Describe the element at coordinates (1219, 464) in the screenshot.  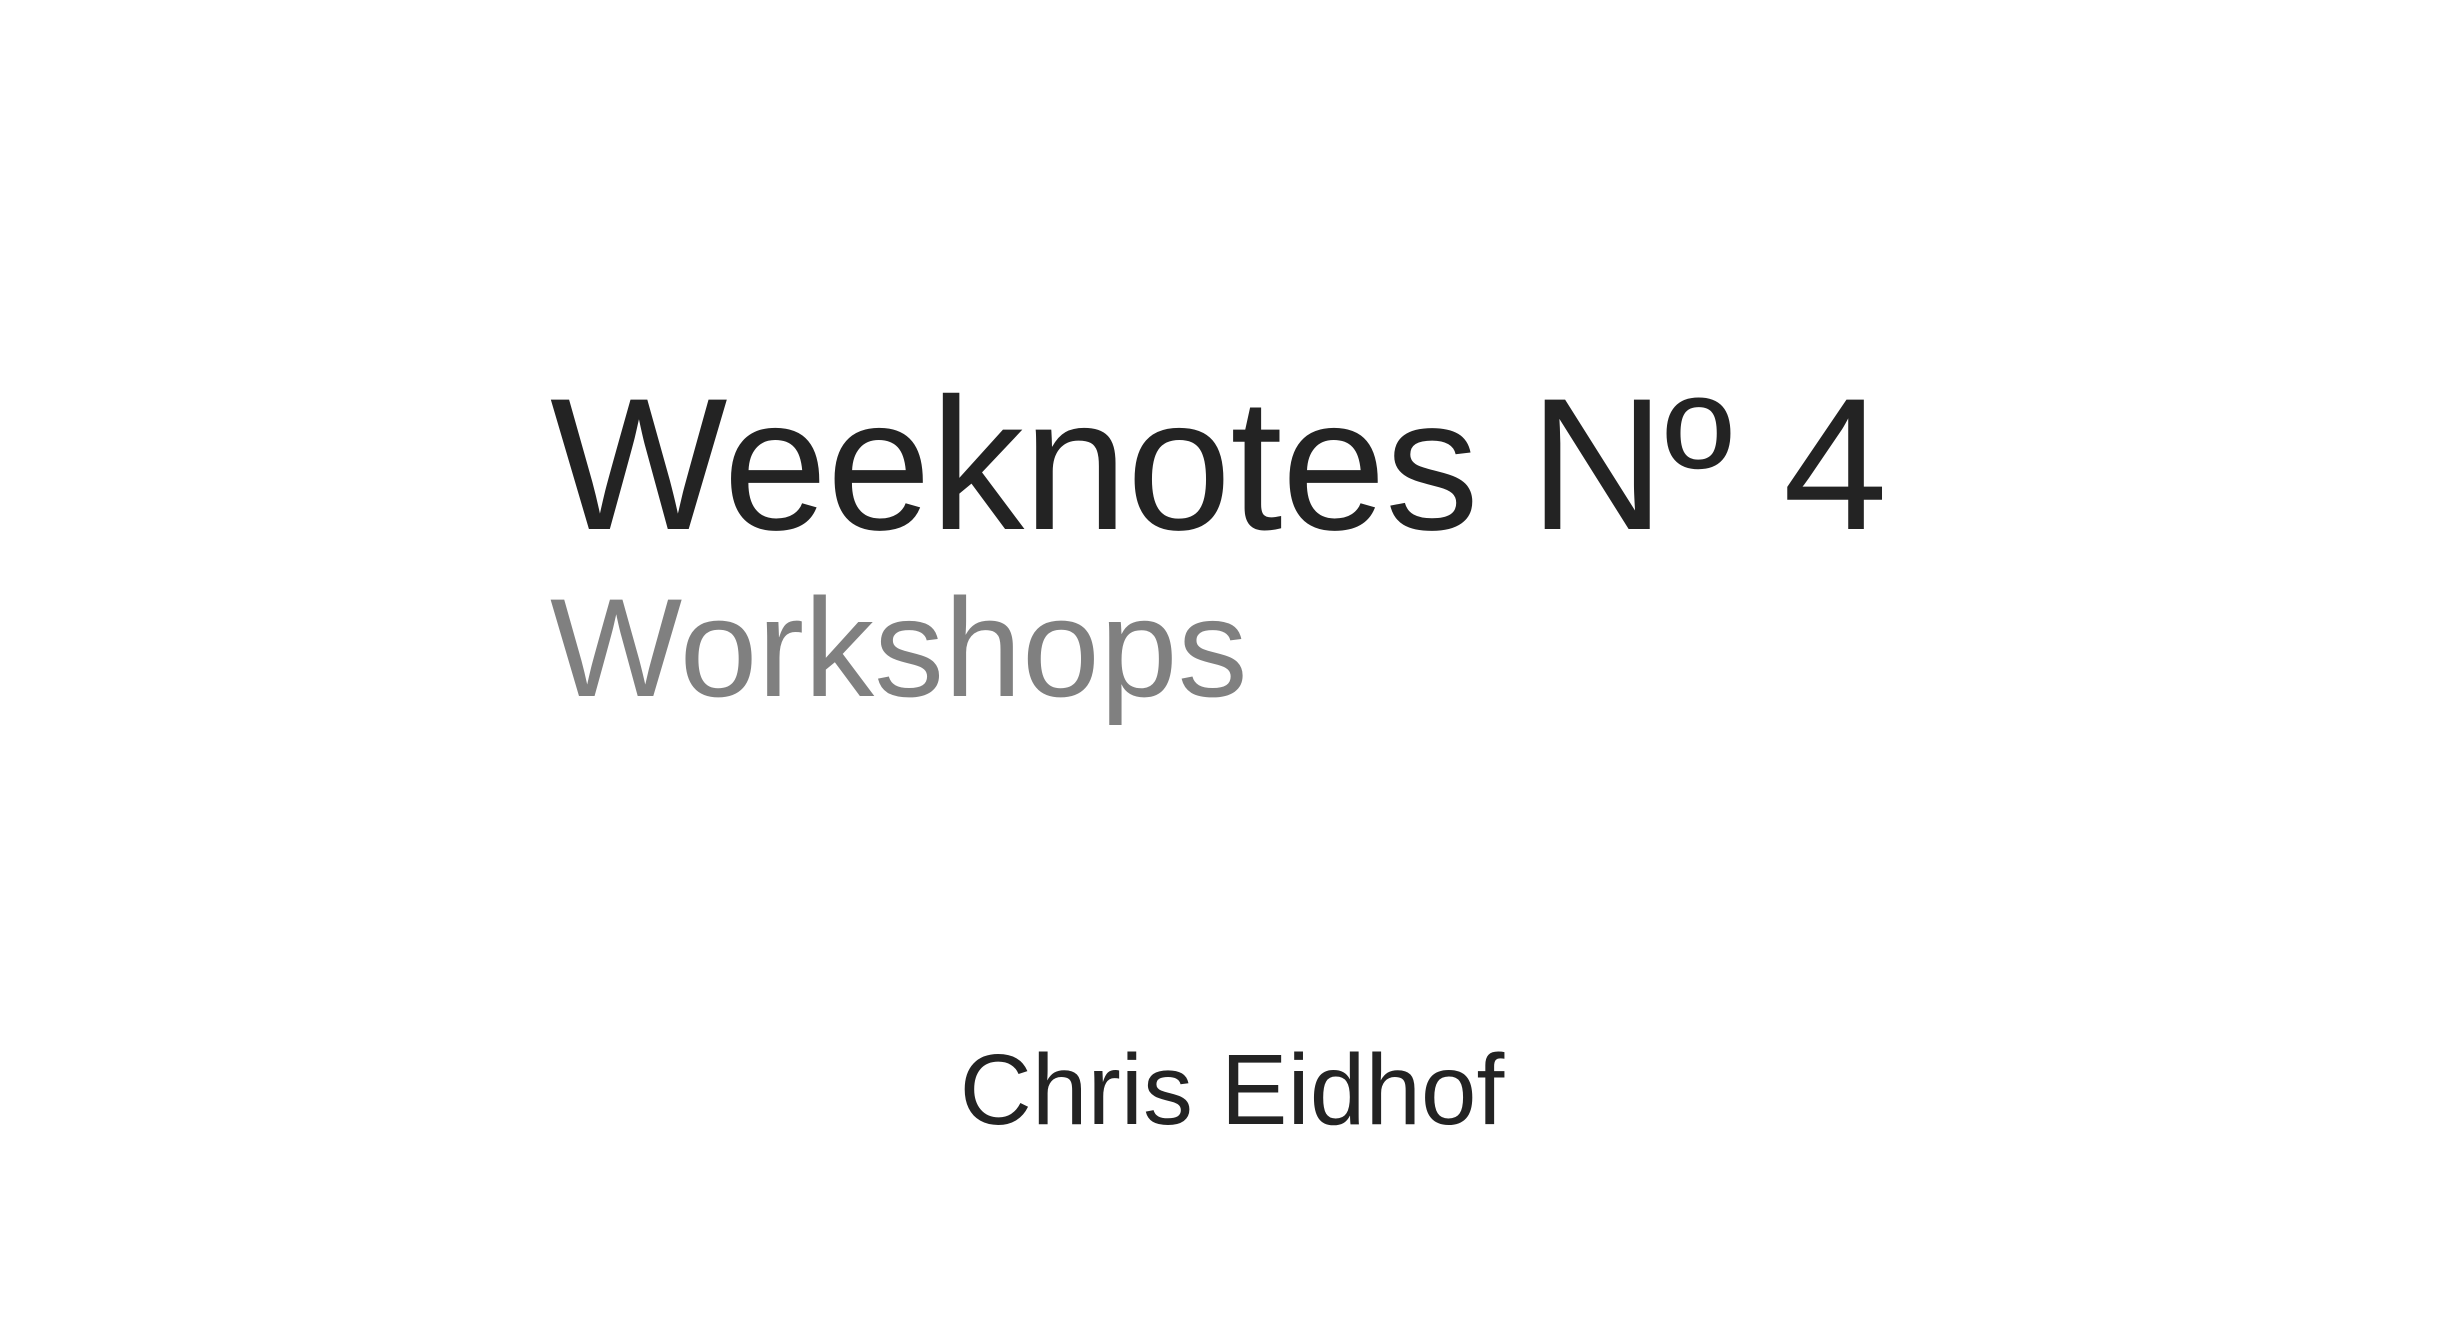
I see `slide-title: Weeknotes Nº 4` at that location.